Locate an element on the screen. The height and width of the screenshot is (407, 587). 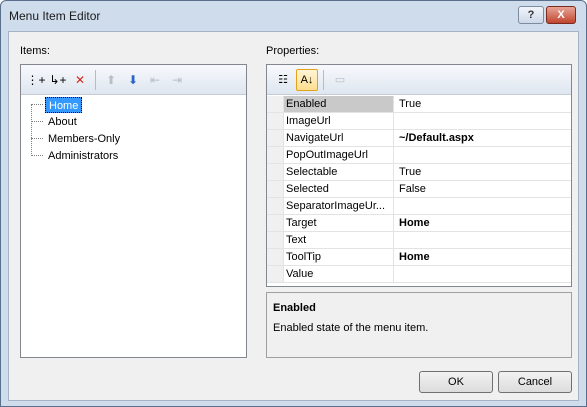
properties-label: Properties: is located at coordinates (293, 51).